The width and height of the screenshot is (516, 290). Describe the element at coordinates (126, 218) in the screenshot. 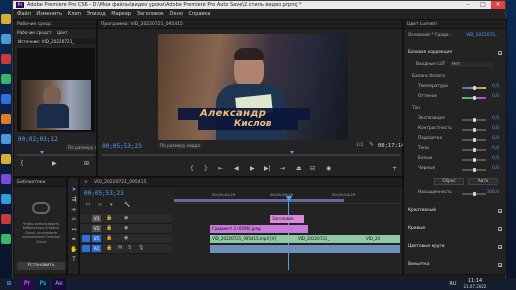

I see `v3-eye-icon: ◉` at that location.